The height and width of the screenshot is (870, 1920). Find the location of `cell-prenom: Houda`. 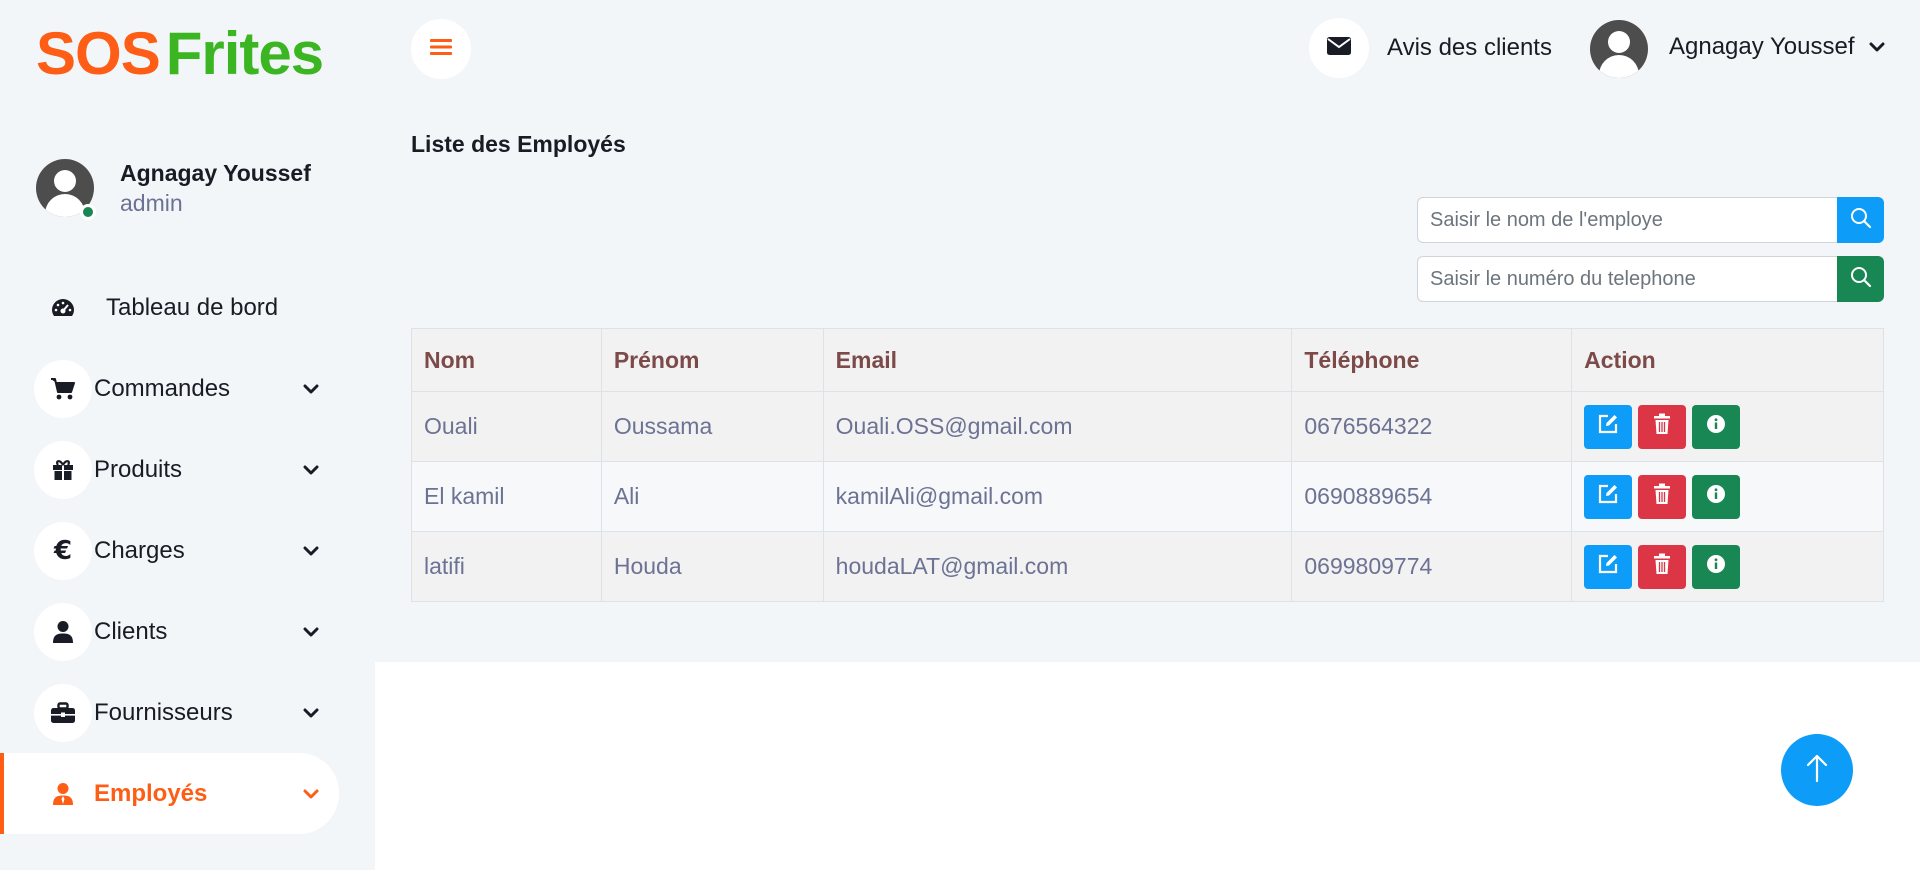

cell-prenom: Houda is located at coordinates (712, 566).